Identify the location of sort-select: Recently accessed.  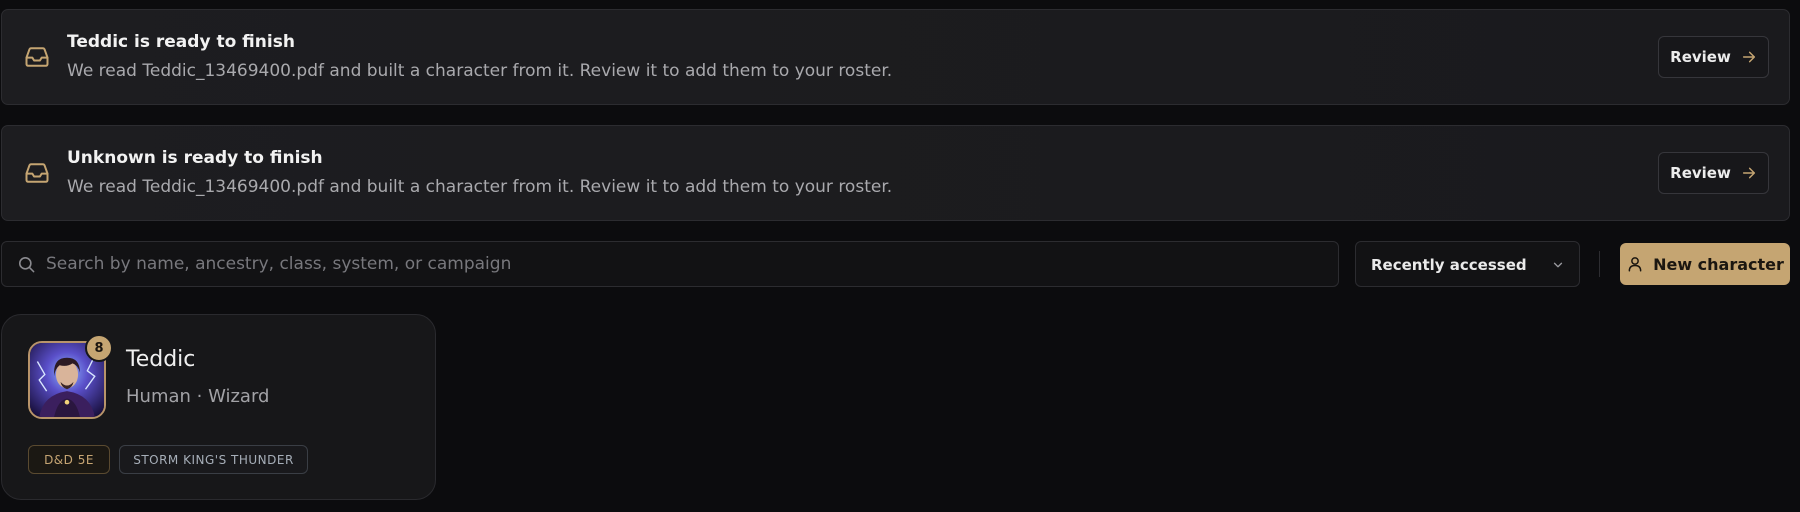
(1467, 264).